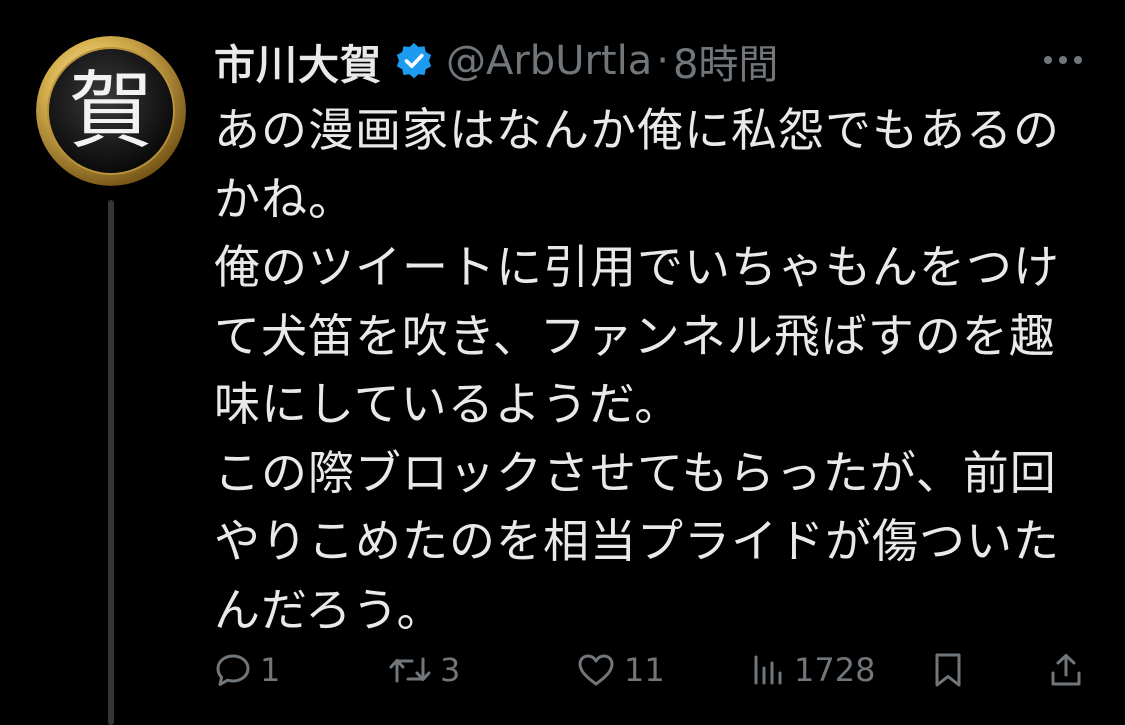 The height and width of the screenshot is (725, 1125). I want to click on action-bar: 1 3 11 1728, so click(562, 670).